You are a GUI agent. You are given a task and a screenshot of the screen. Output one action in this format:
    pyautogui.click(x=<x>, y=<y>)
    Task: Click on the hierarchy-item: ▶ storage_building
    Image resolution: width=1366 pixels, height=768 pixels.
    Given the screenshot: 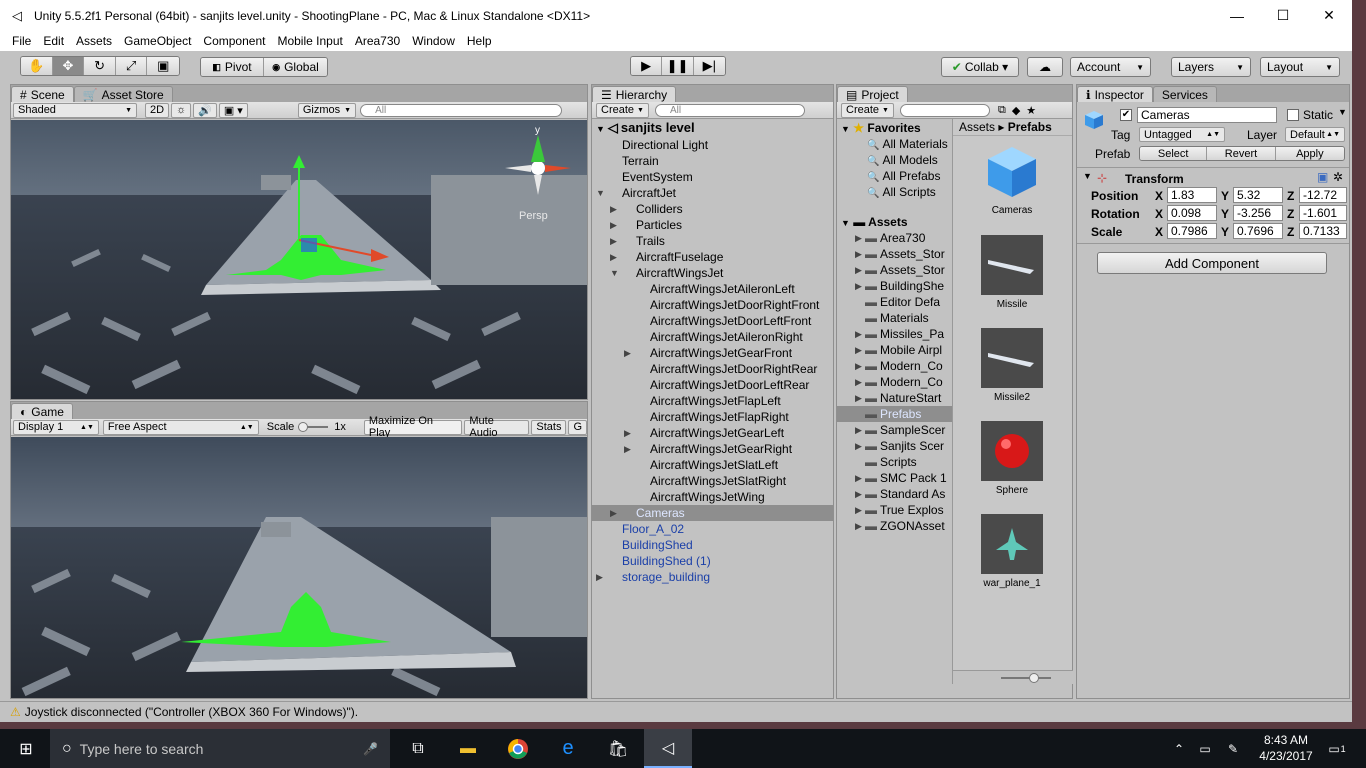 What is the action you would take?
    pyautogui.click(x=712, y=577)
    